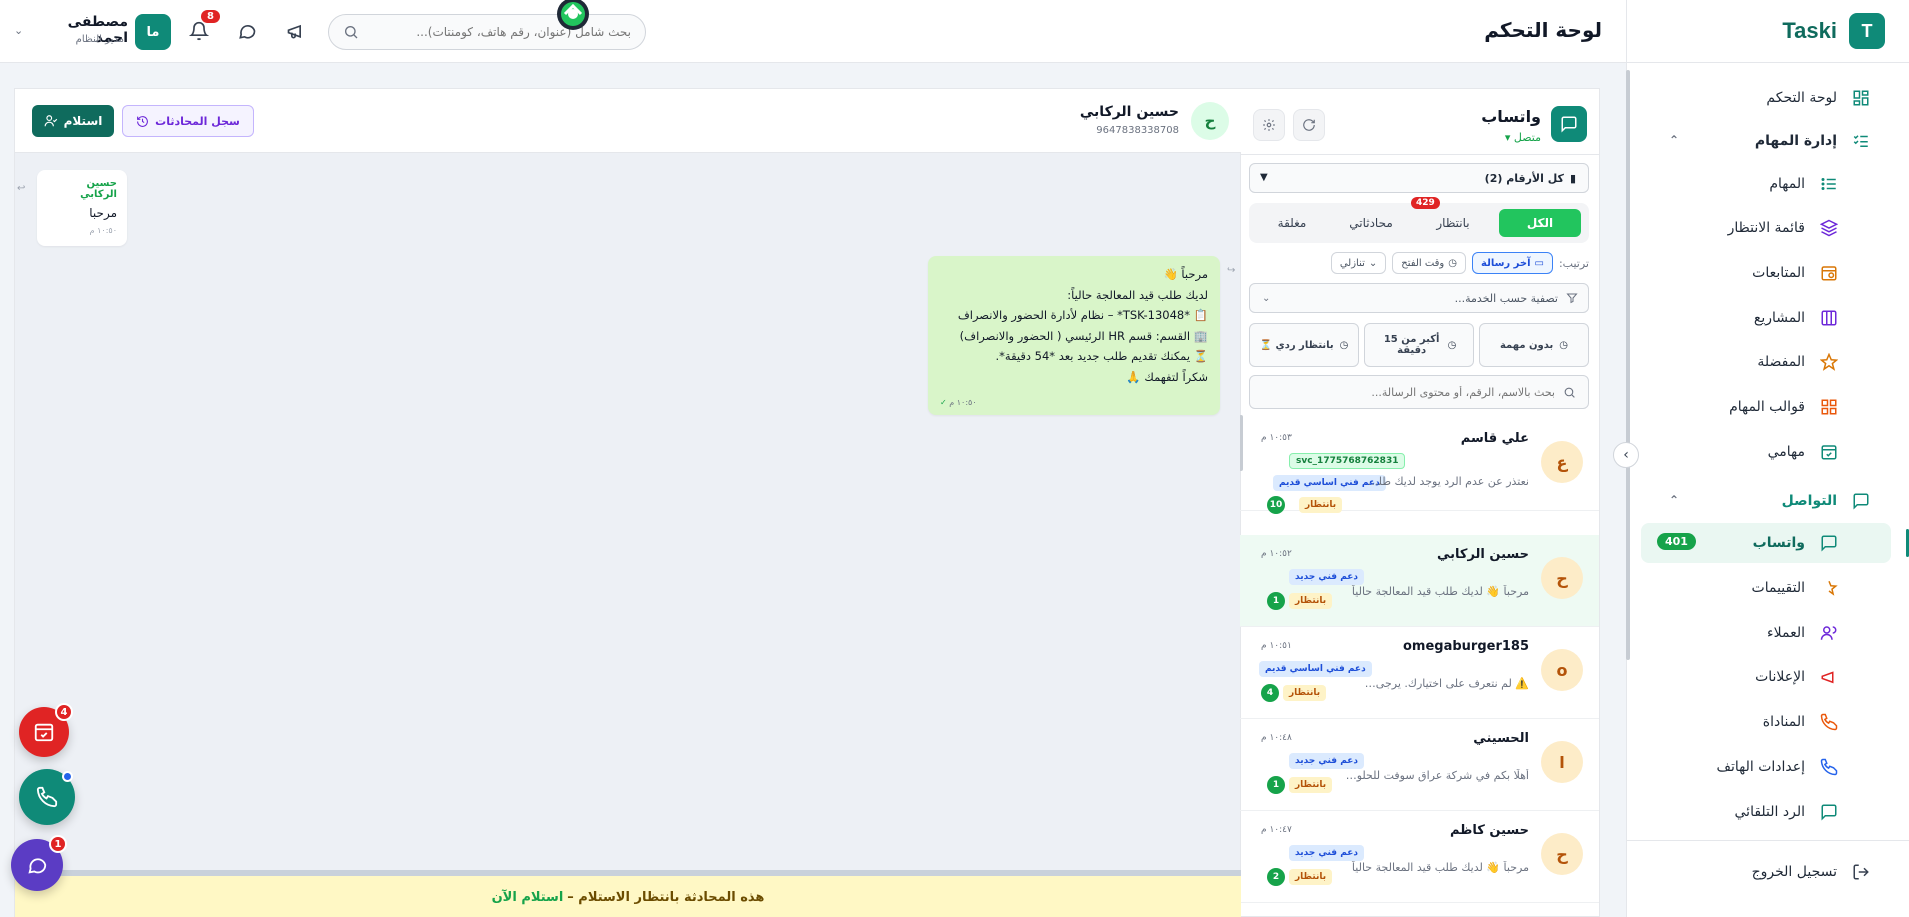 The width and height of the screenshot is (1909, 917). What do you see at coordinates (666, 897) in the screenshot?
I see `pending-text: هذه المحادثة بانتظار الاستلام –` at bounding box center [666, 897].